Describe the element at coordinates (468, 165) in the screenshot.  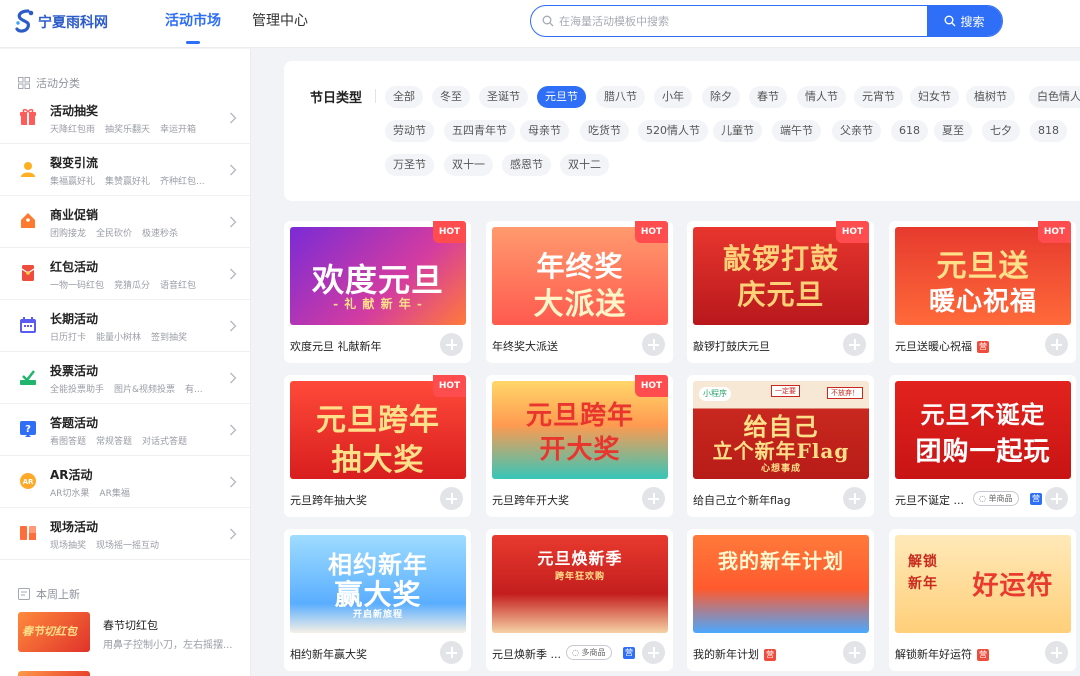
I see `holiday-tag: 双十一` at that location.